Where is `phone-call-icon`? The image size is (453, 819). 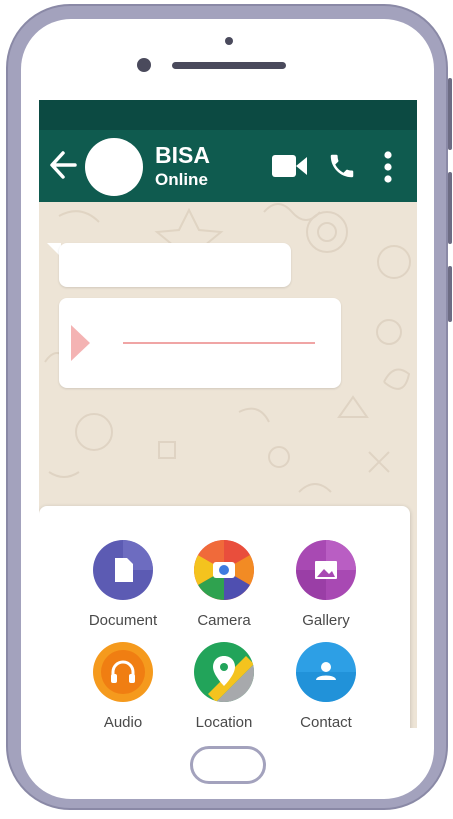 phone-call-icon is located at coordinates (342, 168).